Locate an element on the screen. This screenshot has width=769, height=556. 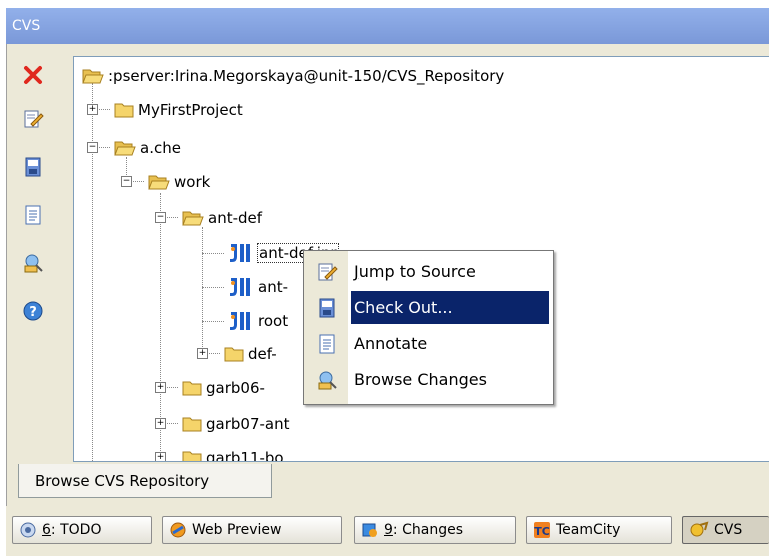
tree-node-ant-def: ant-def is located at coordinates (222, 218).